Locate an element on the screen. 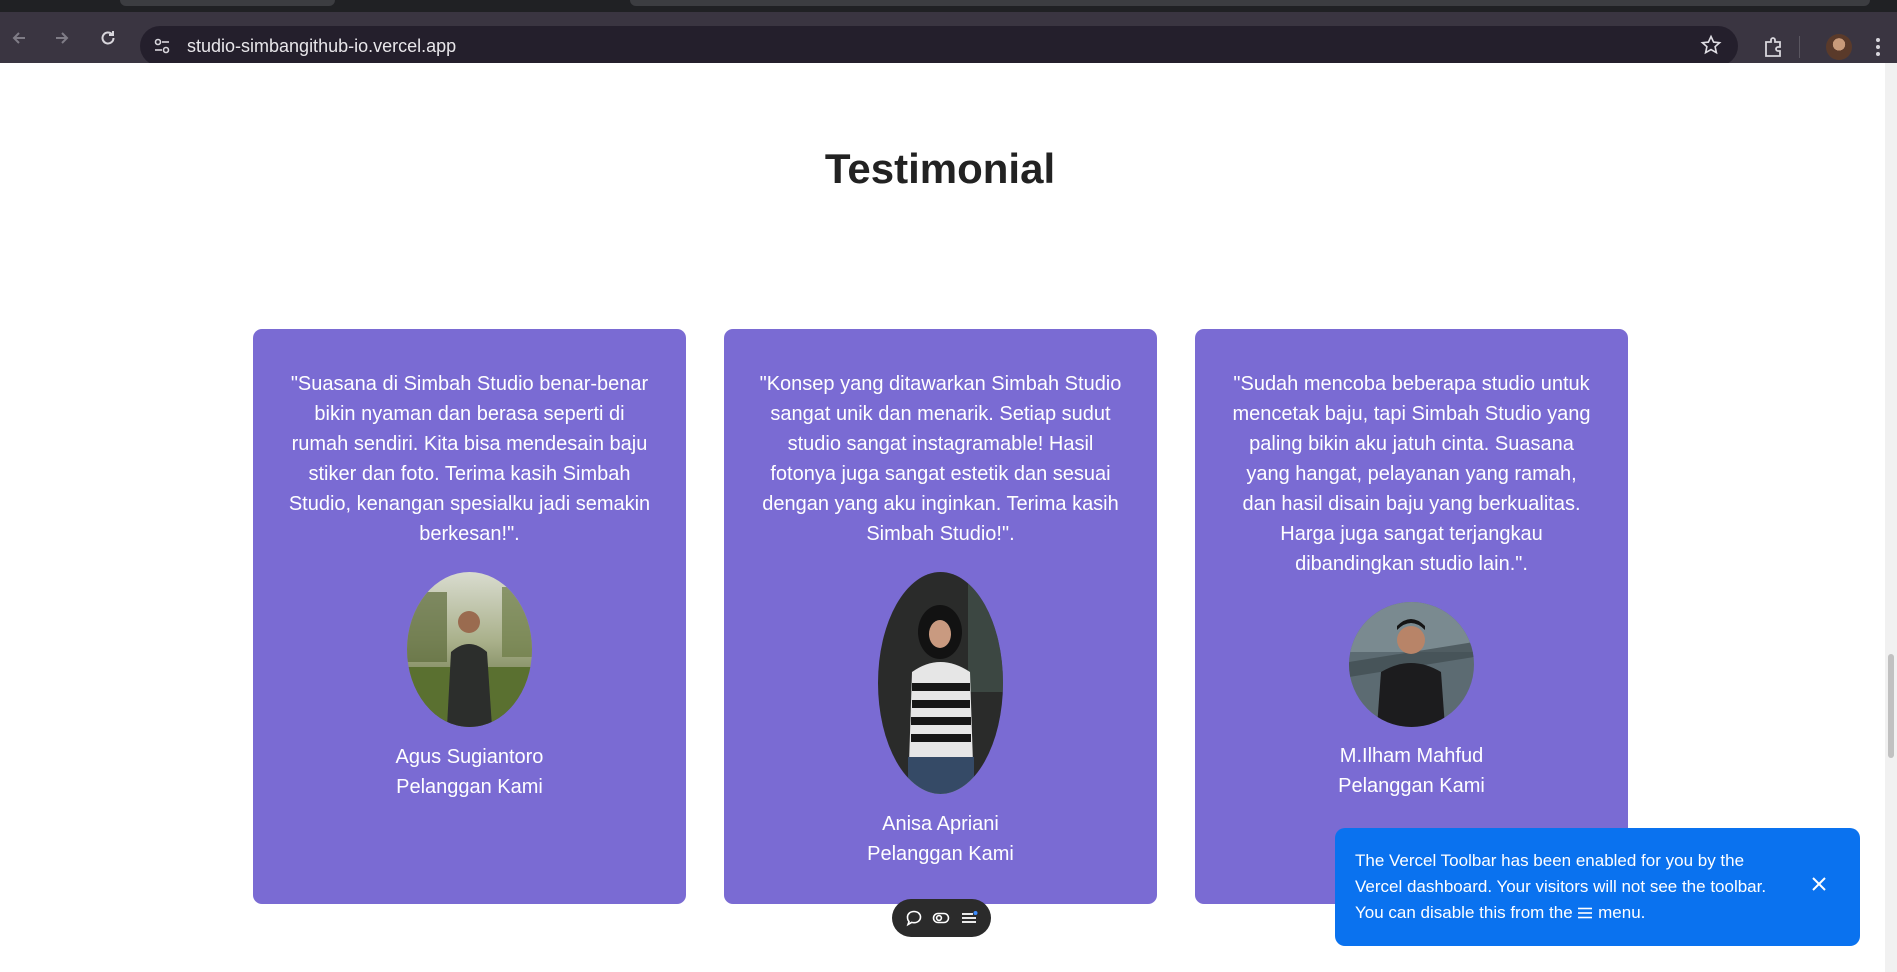 This screenshot has width=1897, height=972. browser-chrome: studio-simbangithub-io.vercel.app is located at coordinates (948, 33).